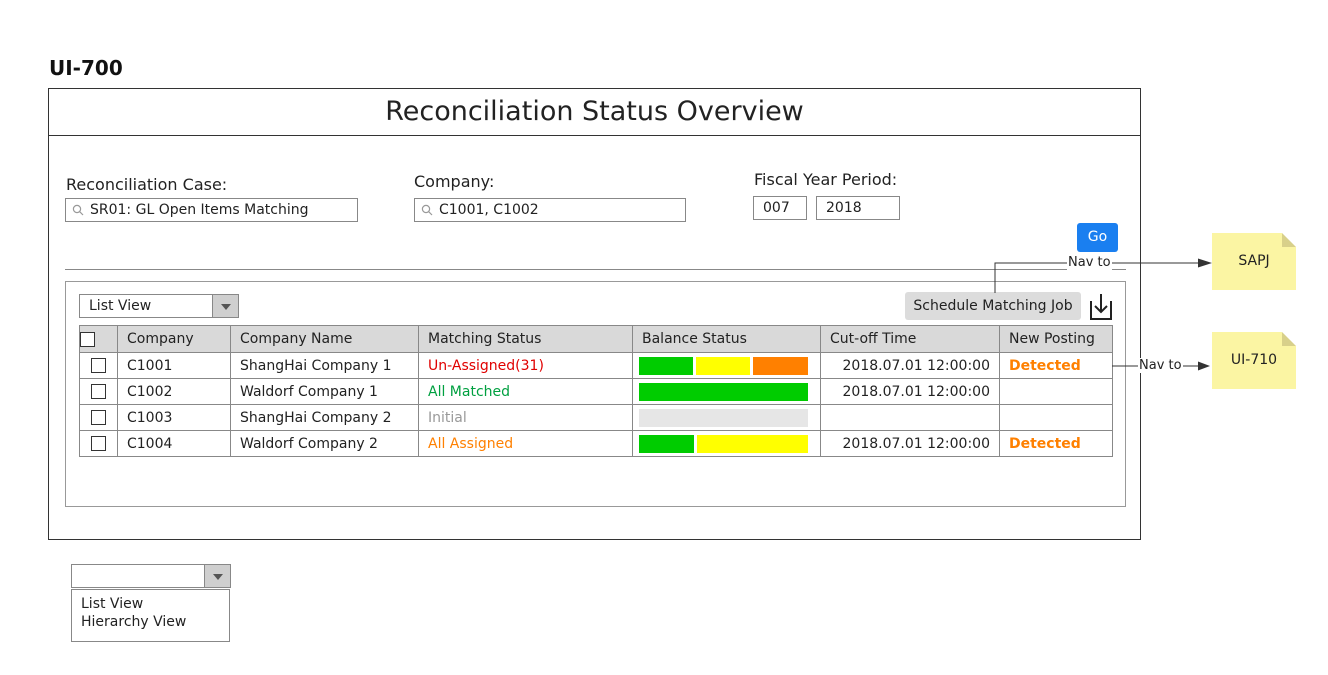 This screenshot has height=675, width=1328. Describe the element at coordinates (595, 269) in the screenshot. I see `divider` at that location.